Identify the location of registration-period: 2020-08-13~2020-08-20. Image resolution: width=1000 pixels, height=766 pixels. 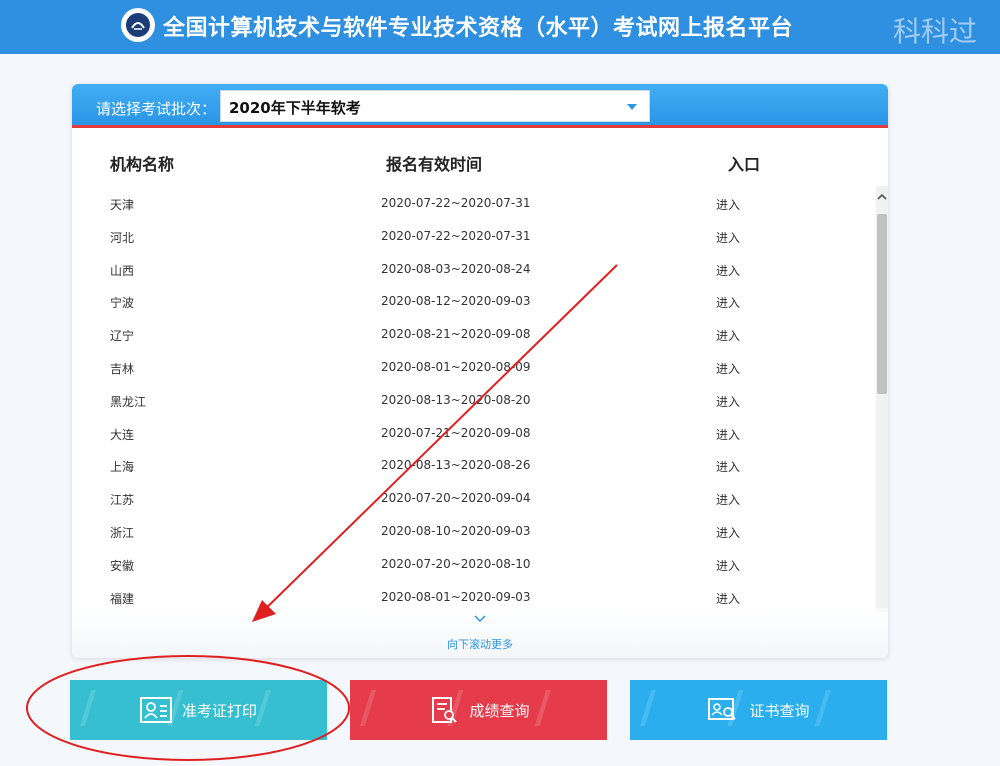
(456, 399).